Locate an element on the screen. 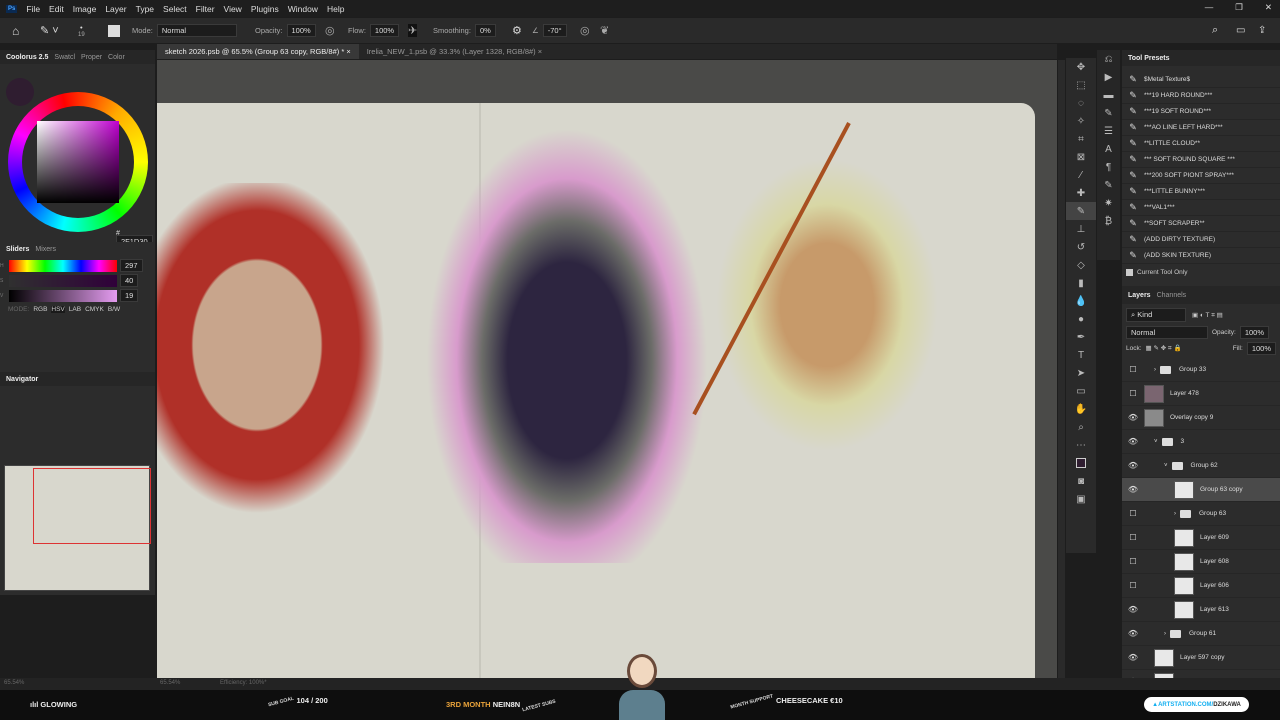 The image size is (1280, 720). hue-wheel is located at coordinates (78, 162).